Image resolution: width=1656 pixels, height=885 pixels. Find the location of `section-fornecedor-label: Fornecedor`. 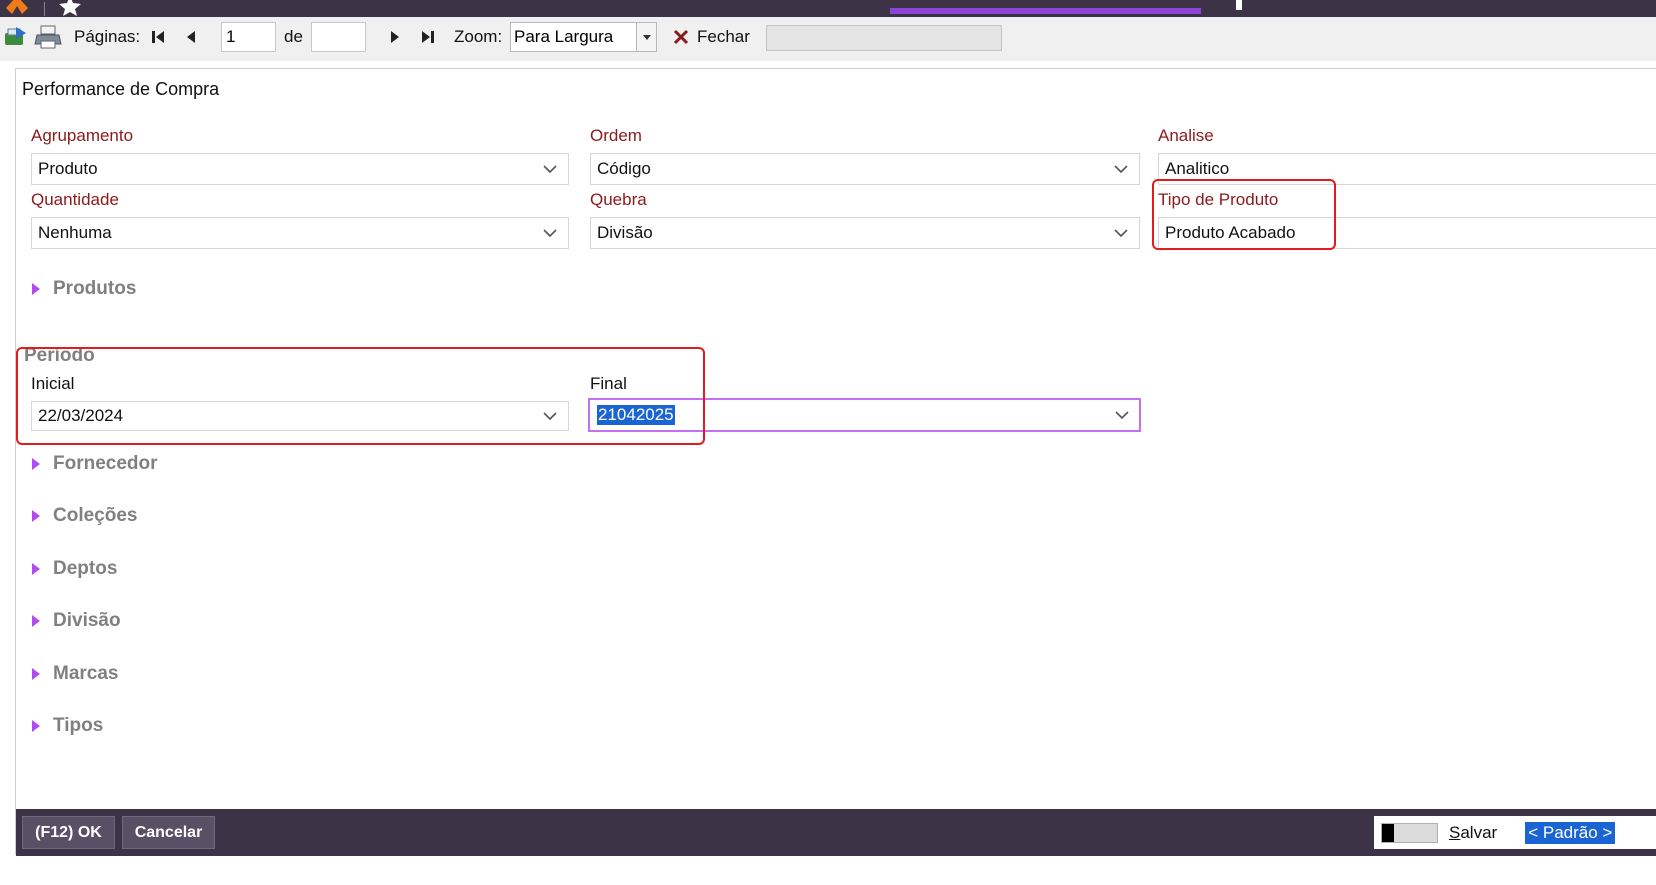

section-fornecedor-label: Fornecedor is located at coordinates (105, 463).